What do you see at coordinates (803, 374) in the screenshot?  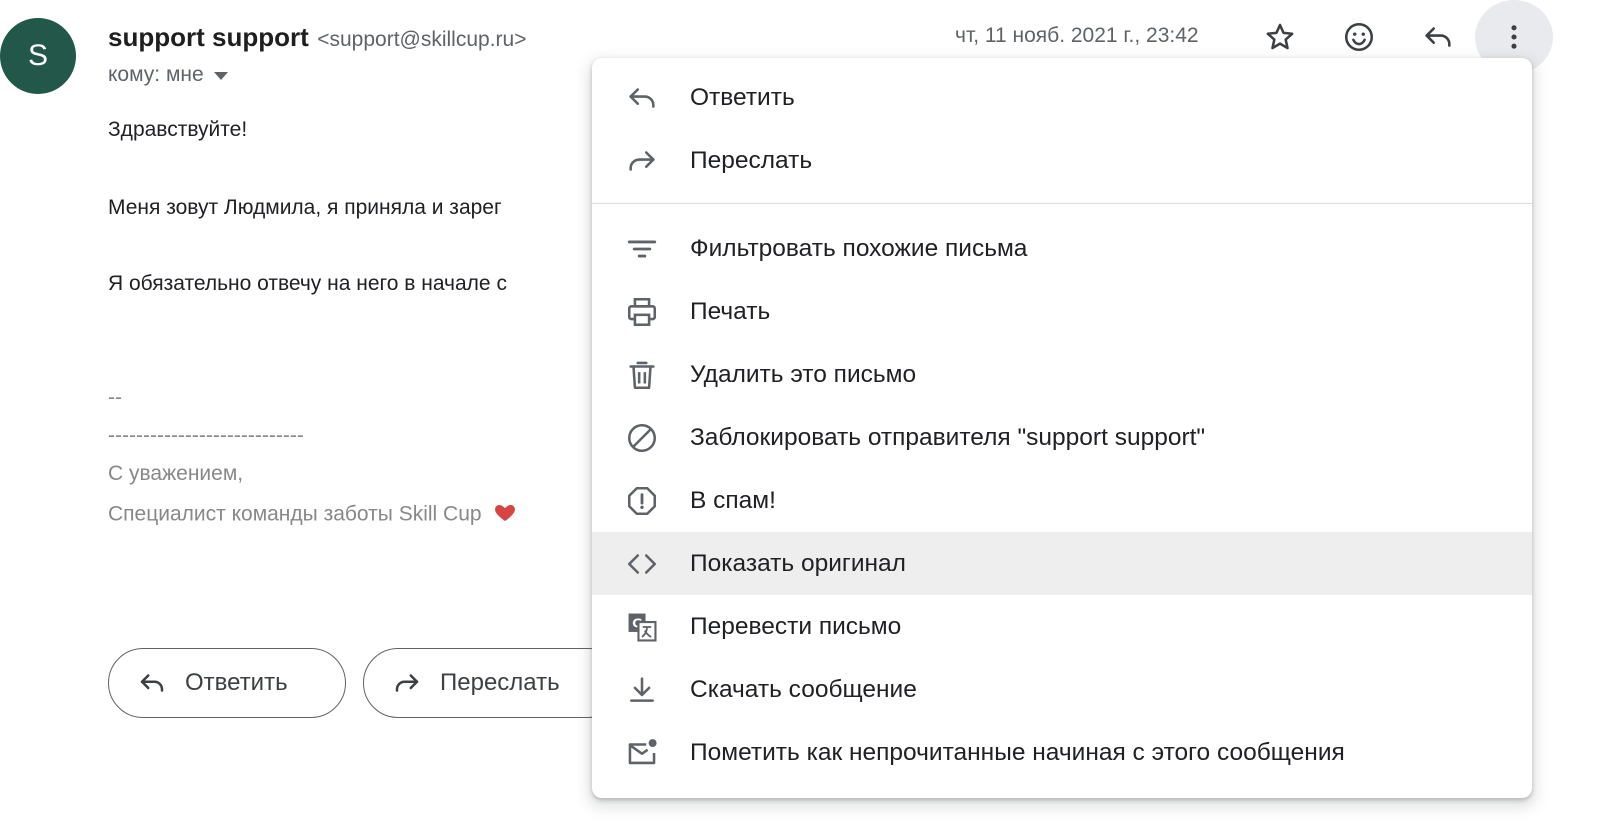 I see `menu-item-label: Удалить это письмо` at bounding box center [803, 374].